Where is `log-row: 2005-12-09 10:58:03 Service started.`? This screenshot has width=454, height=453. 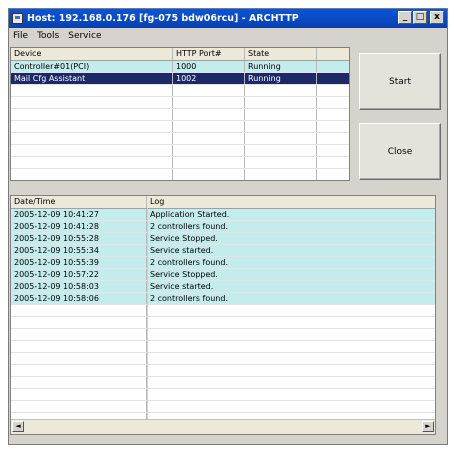 log-row: 2005-12-09 10:58:03 Service started. is located at coordinates (223, 287).